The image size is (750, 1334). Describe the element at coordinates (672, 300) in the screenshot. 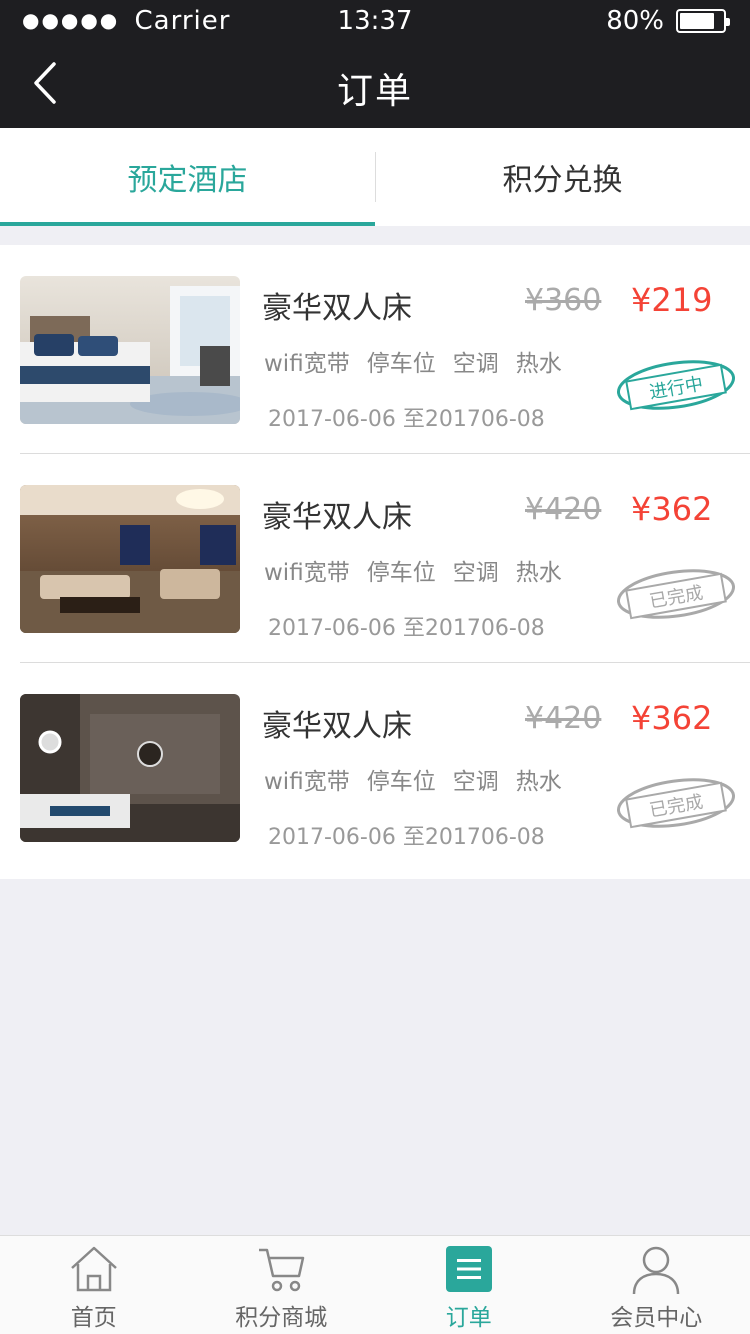

I see `sale-price: ¥219` at that location.